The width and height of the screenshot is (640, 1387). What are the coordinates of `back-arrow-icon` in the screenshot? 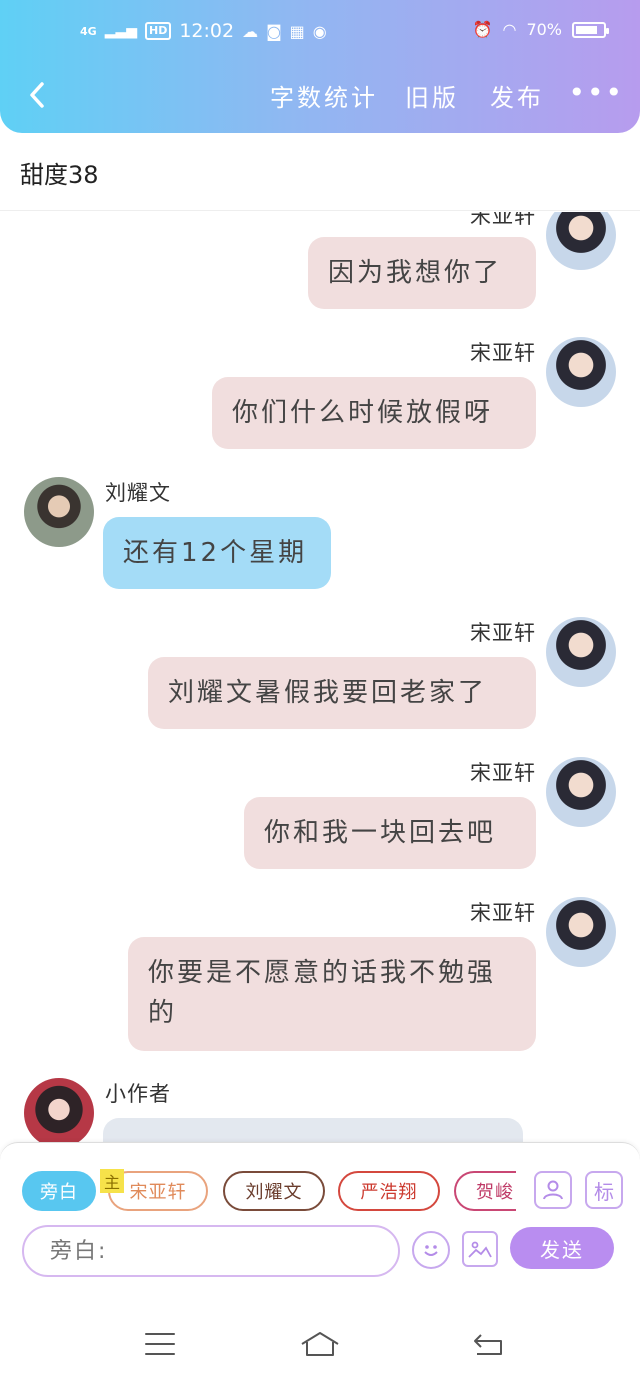 It's located at (488, 1344).